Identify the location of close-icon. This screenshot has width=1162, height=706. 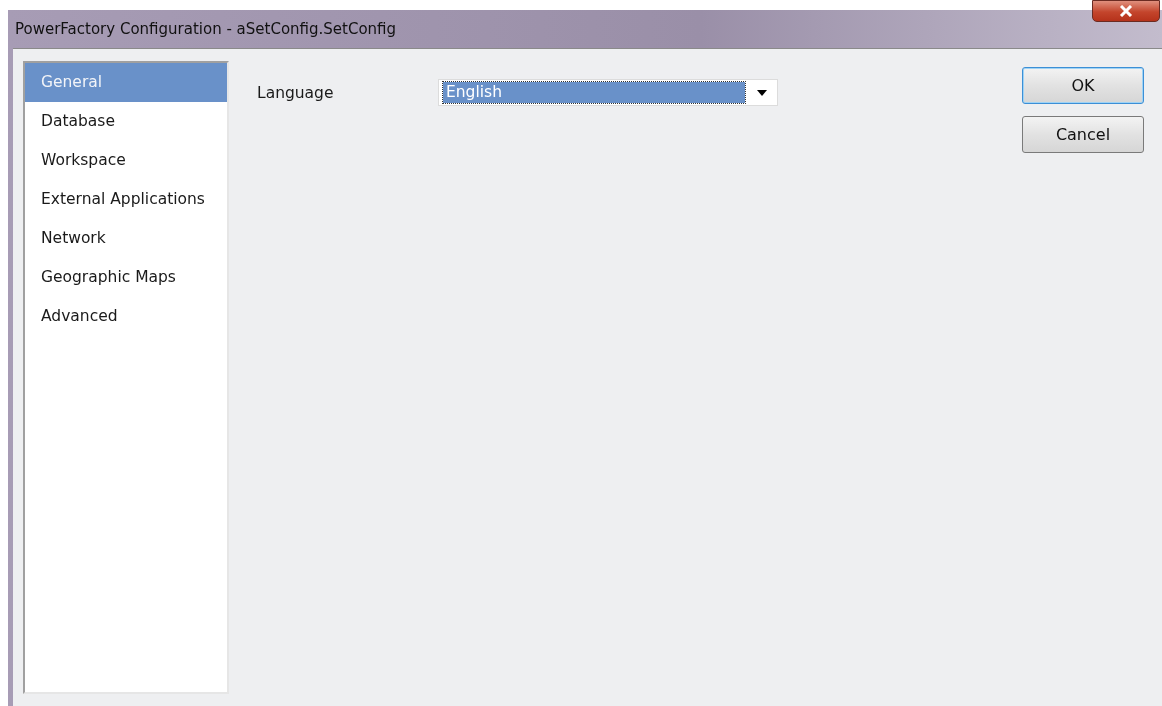
(1126, 11).